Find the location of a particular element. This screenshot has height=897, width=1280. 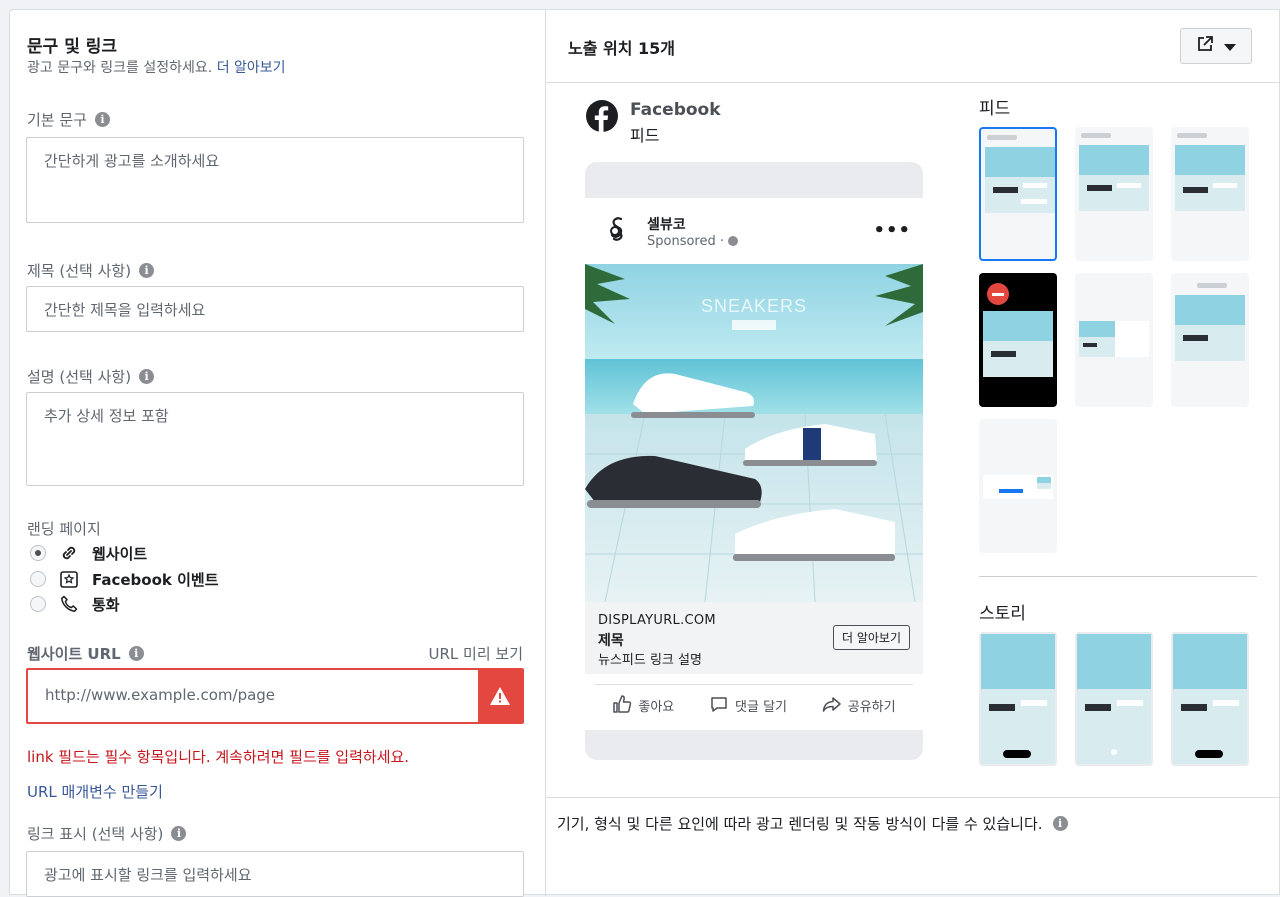

placement-thumb-search is located at coordinates (1210, 340).